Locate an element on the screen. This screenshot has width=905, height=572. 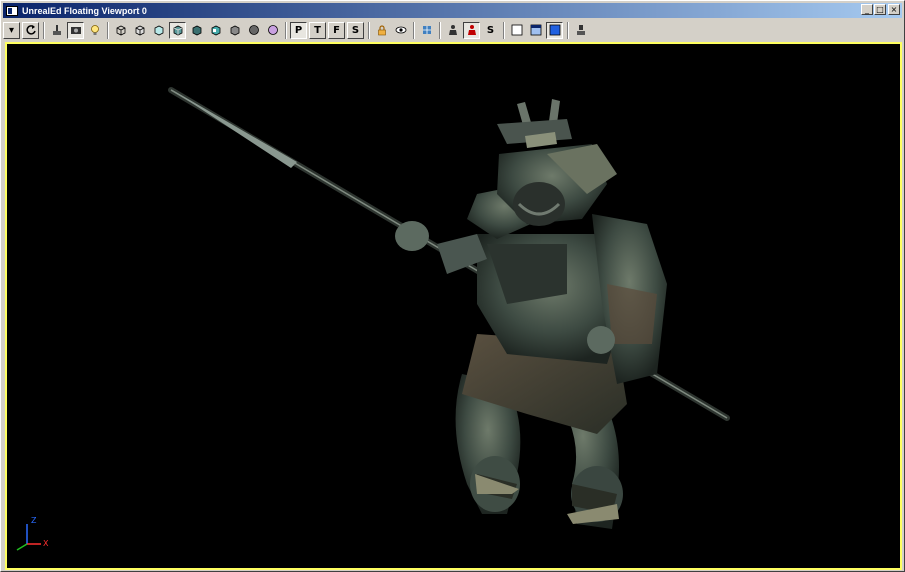
eye-button is located at coordinates (400, 30).